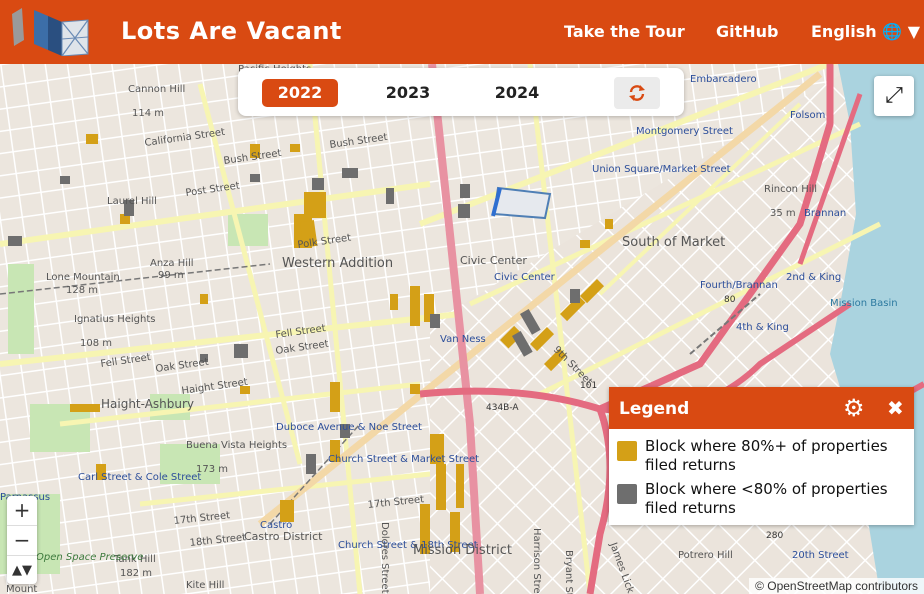 This screenshot has height=594, width=924. I want to click on label-hwy-80: 80, so click(730, 300).